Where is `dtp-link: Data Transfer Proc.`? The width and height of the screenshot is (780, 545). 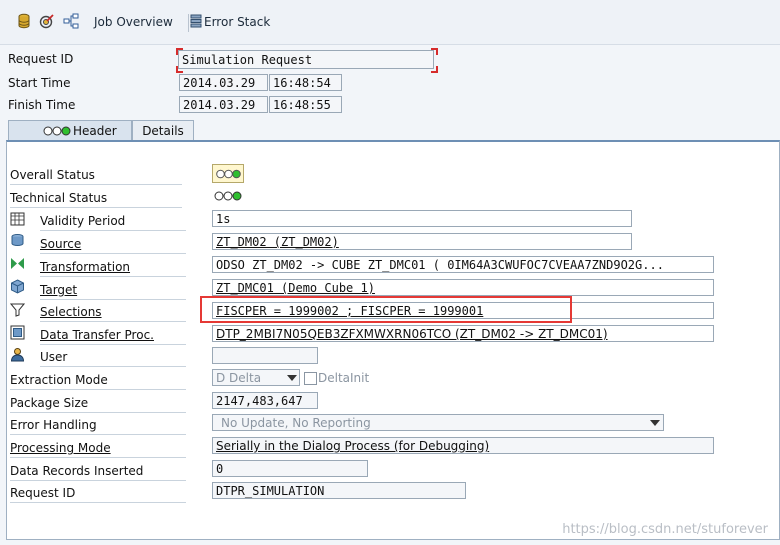 dtp-link: Data Transfer Proc. is located at coordinates (113, 335).